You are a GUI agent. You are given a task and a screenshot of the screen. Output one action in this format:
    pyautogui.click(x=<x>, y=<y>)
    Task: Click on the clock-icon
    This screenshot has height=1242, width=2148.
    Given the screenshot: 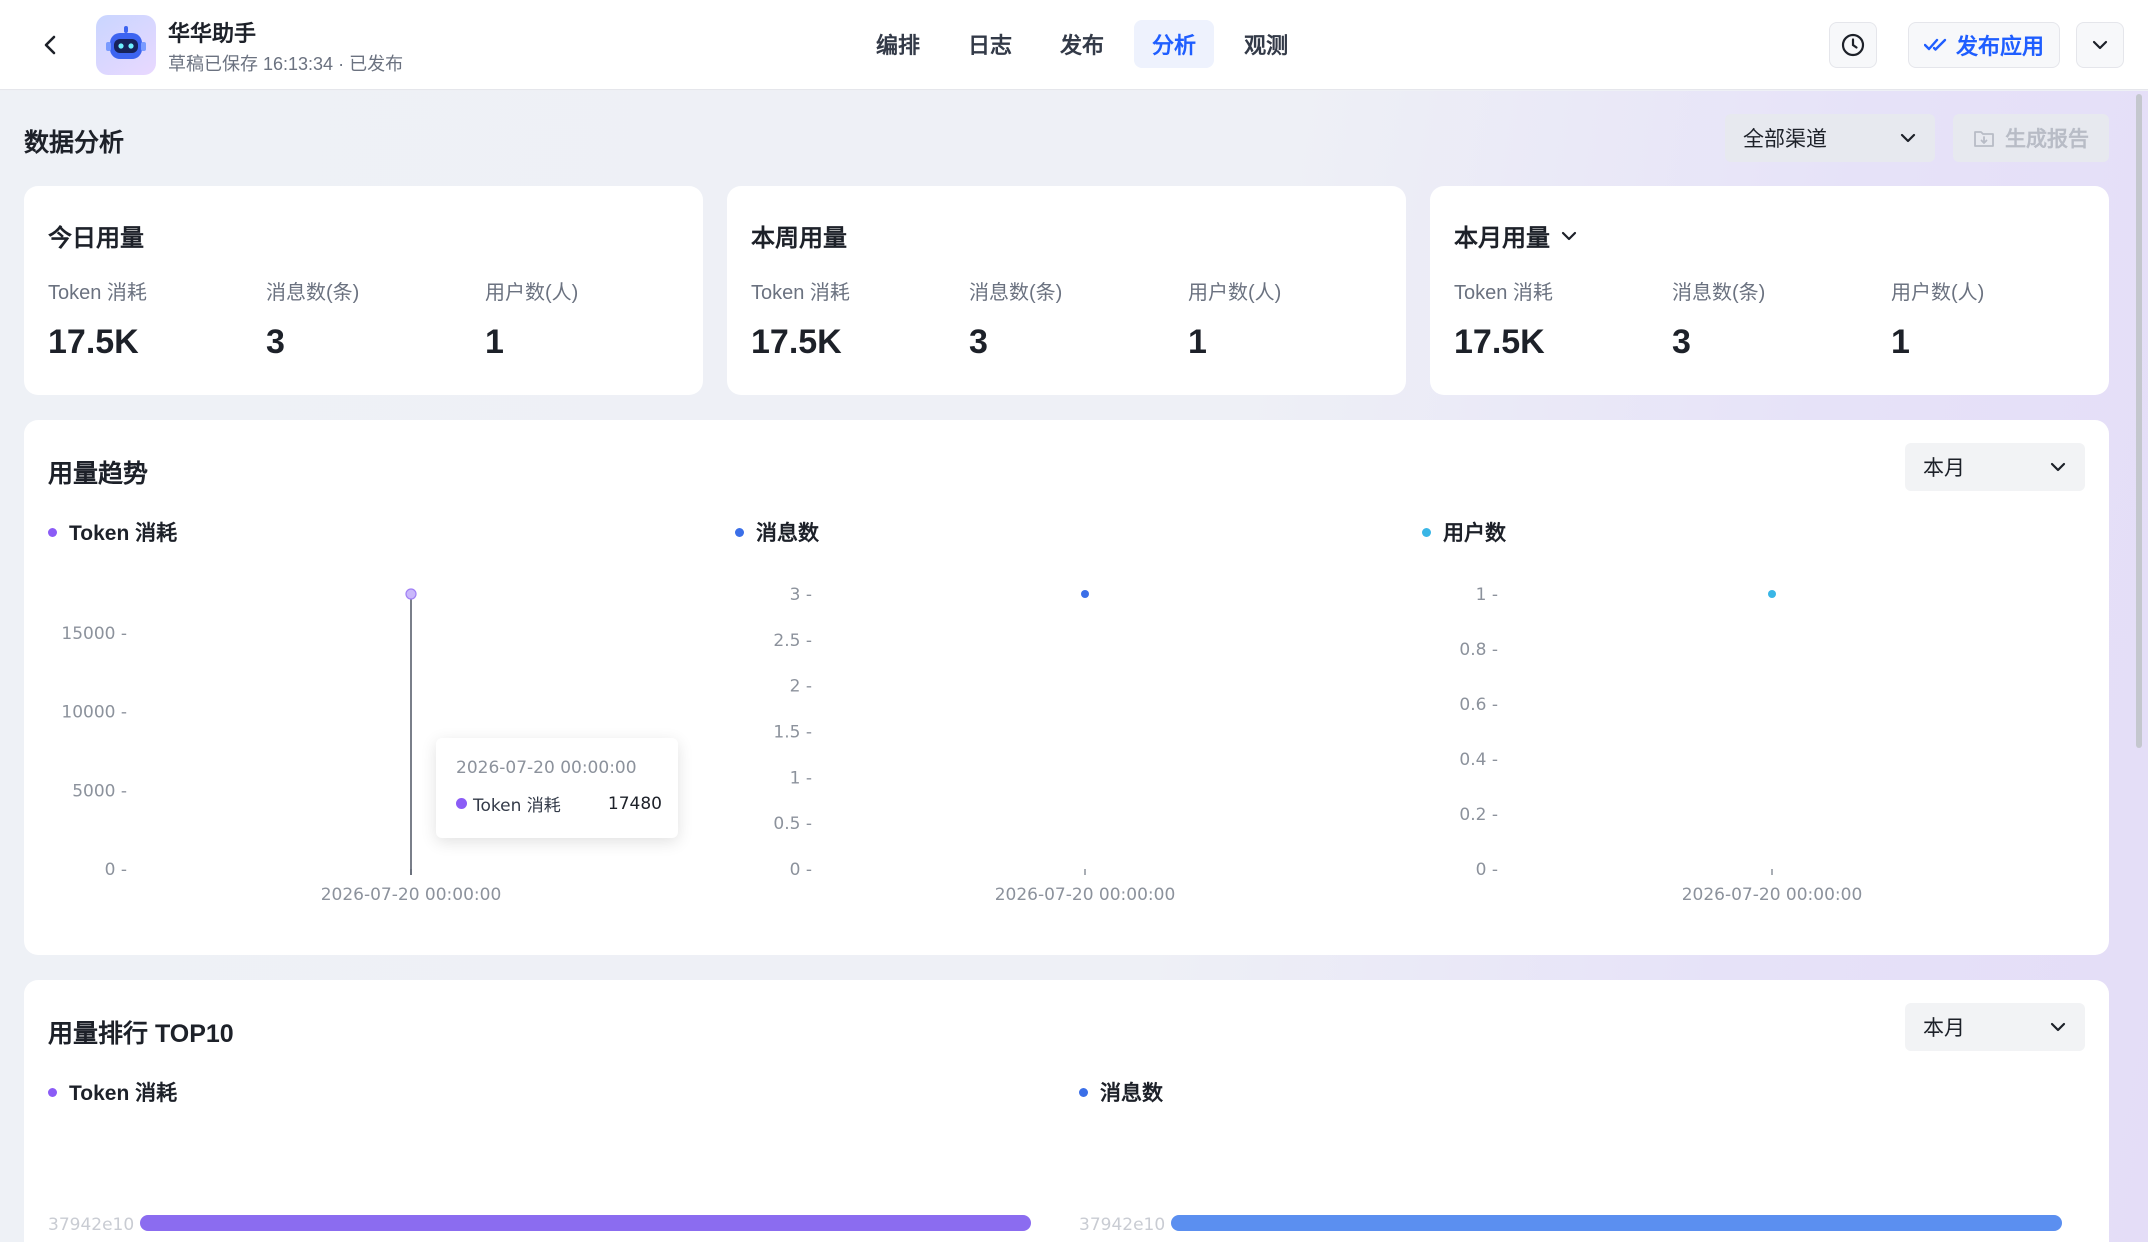 What is the action you would take?
    pyautogui.click(x=1853, y=45)
    